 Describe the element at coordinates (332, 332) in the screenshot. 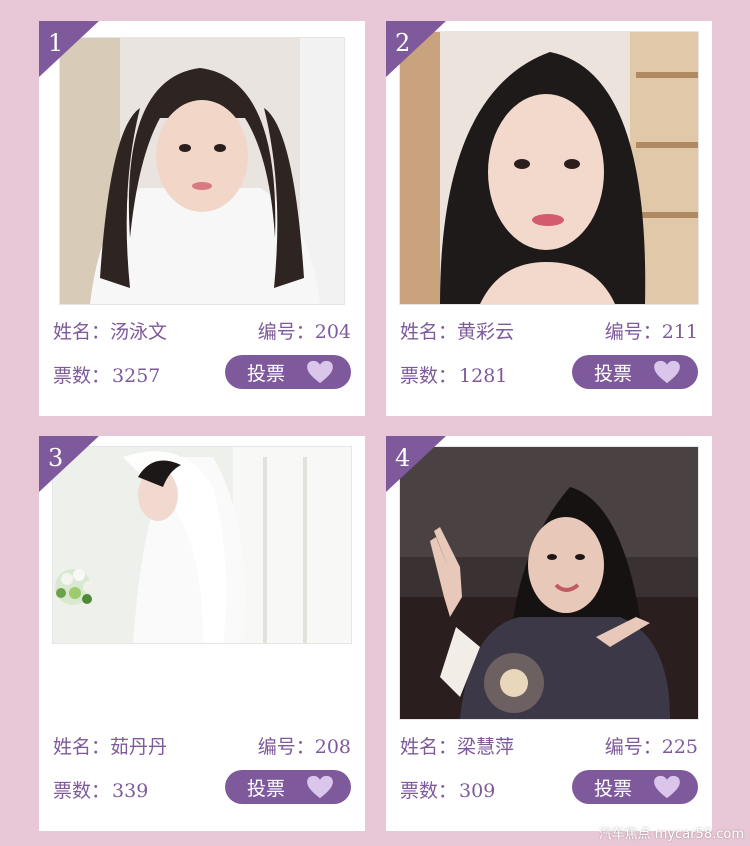

I see `number-value: 204` at that location.